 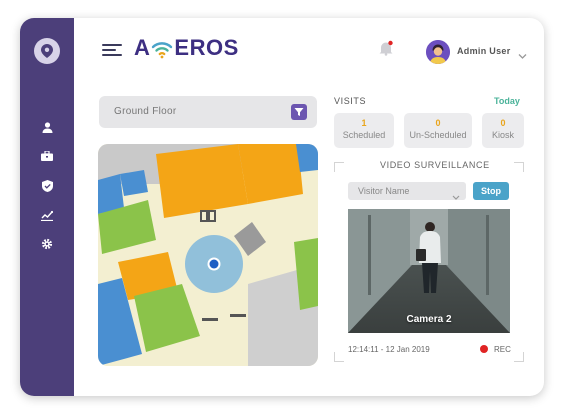 I want to click on rec-indicator-icon, so click(x=484, y=349).